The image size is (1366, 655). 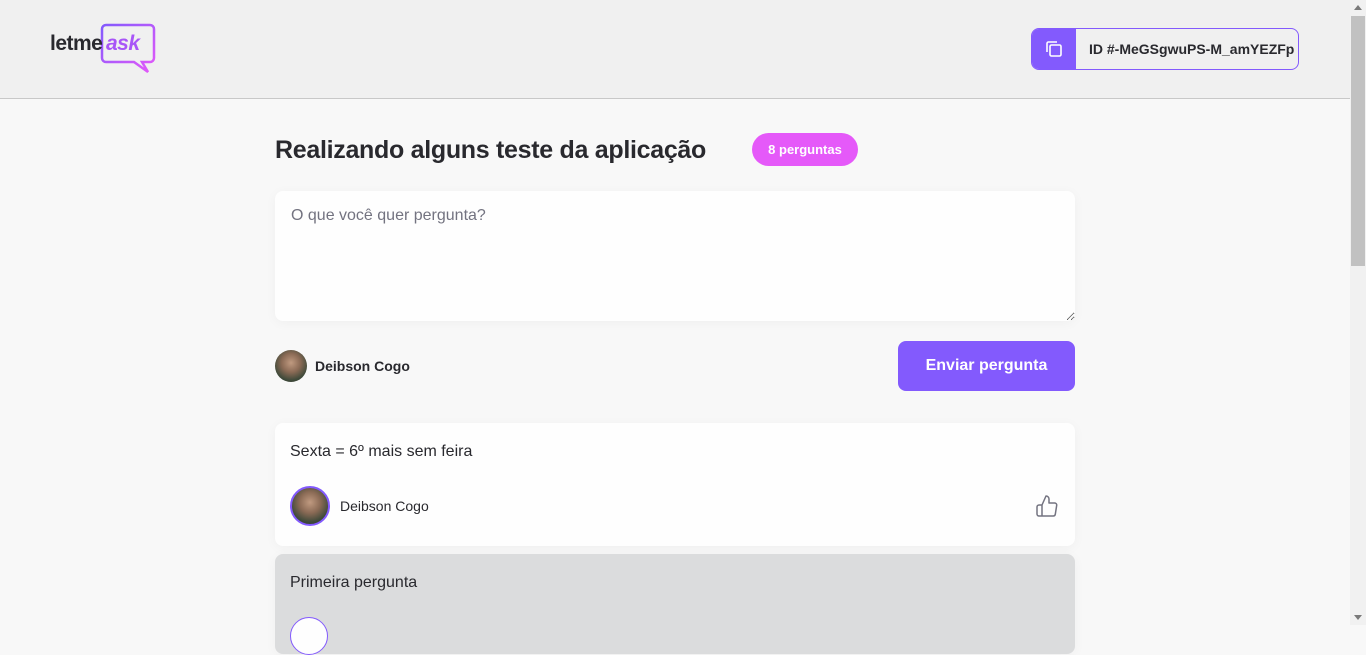 I want to click on question-card-highlighted: Primeira pergunta, so click(x=675, y=604).